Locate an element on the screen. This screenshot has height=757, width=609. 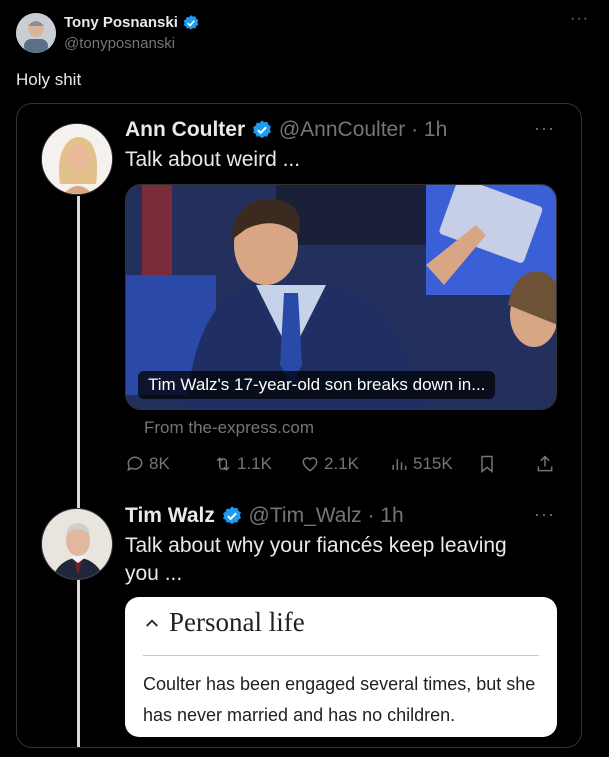
divider is located at coordinates (341, 655).